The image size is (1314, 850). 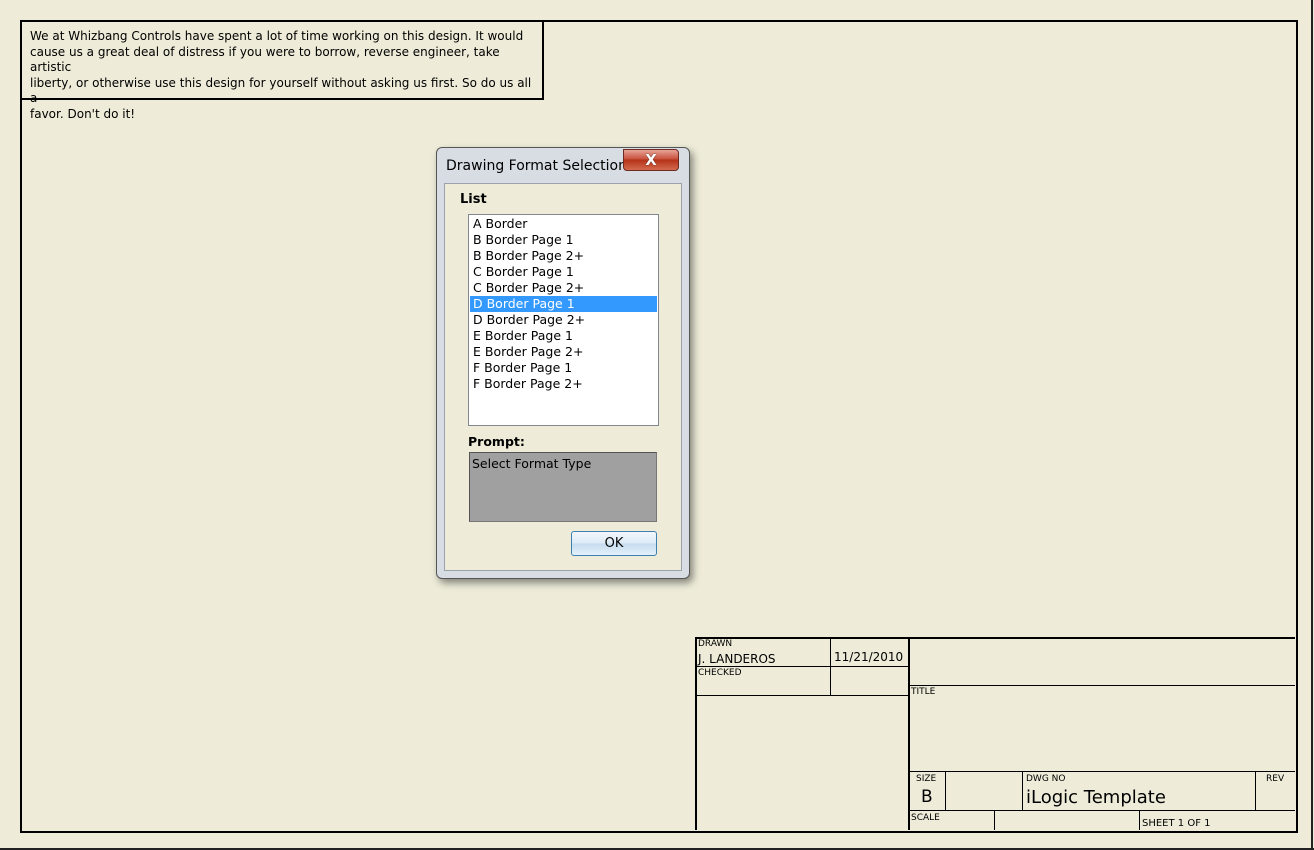 I want to click on list-item: B Border Page 1, so click(x=563, y=240).